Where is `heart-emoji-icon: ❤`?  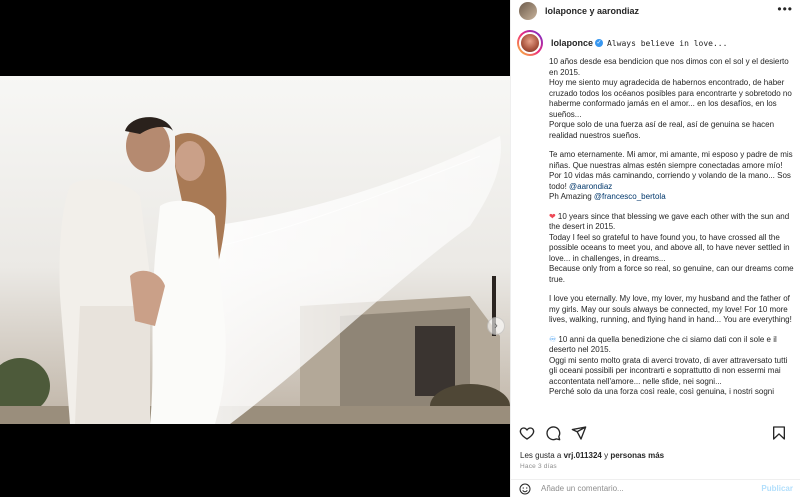
heart-emoji-icon: ❤ is located at coordinates (552, 216).